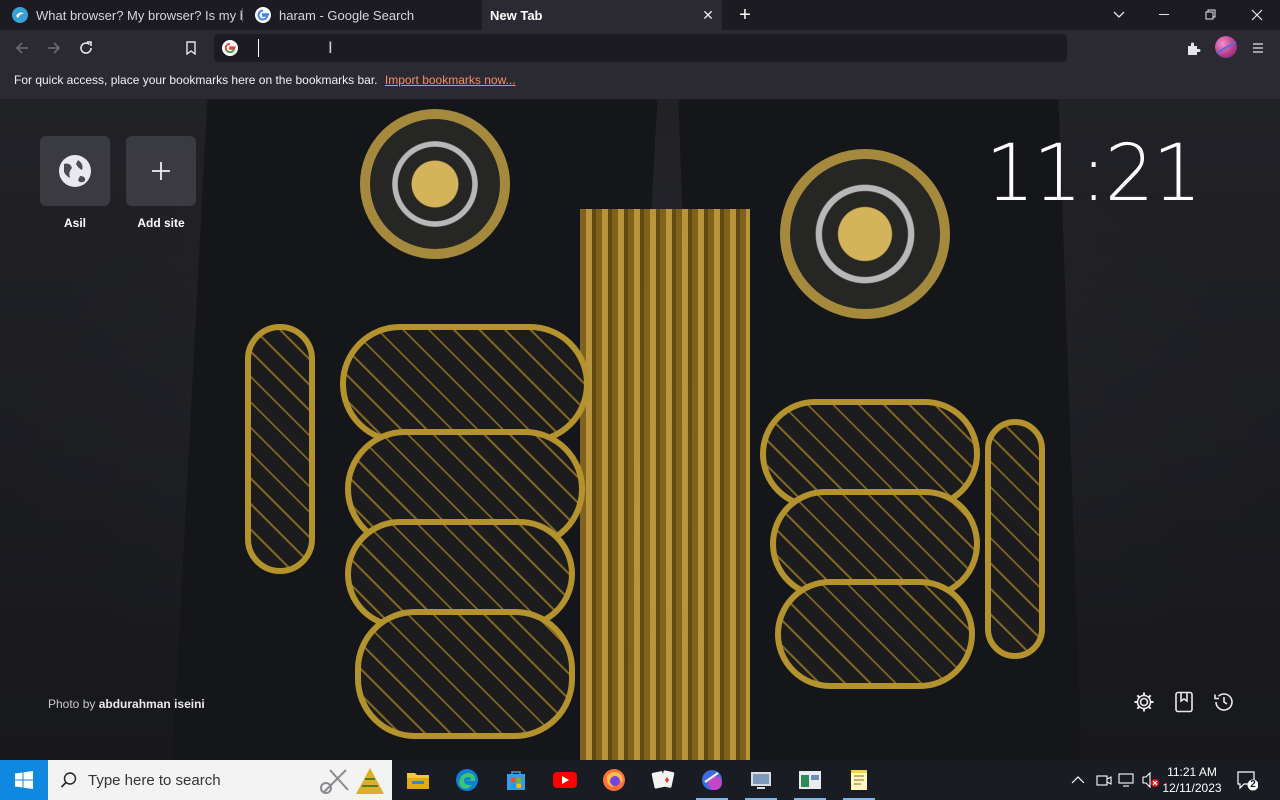  I want to click on settings-icon, so click(1144, 704).